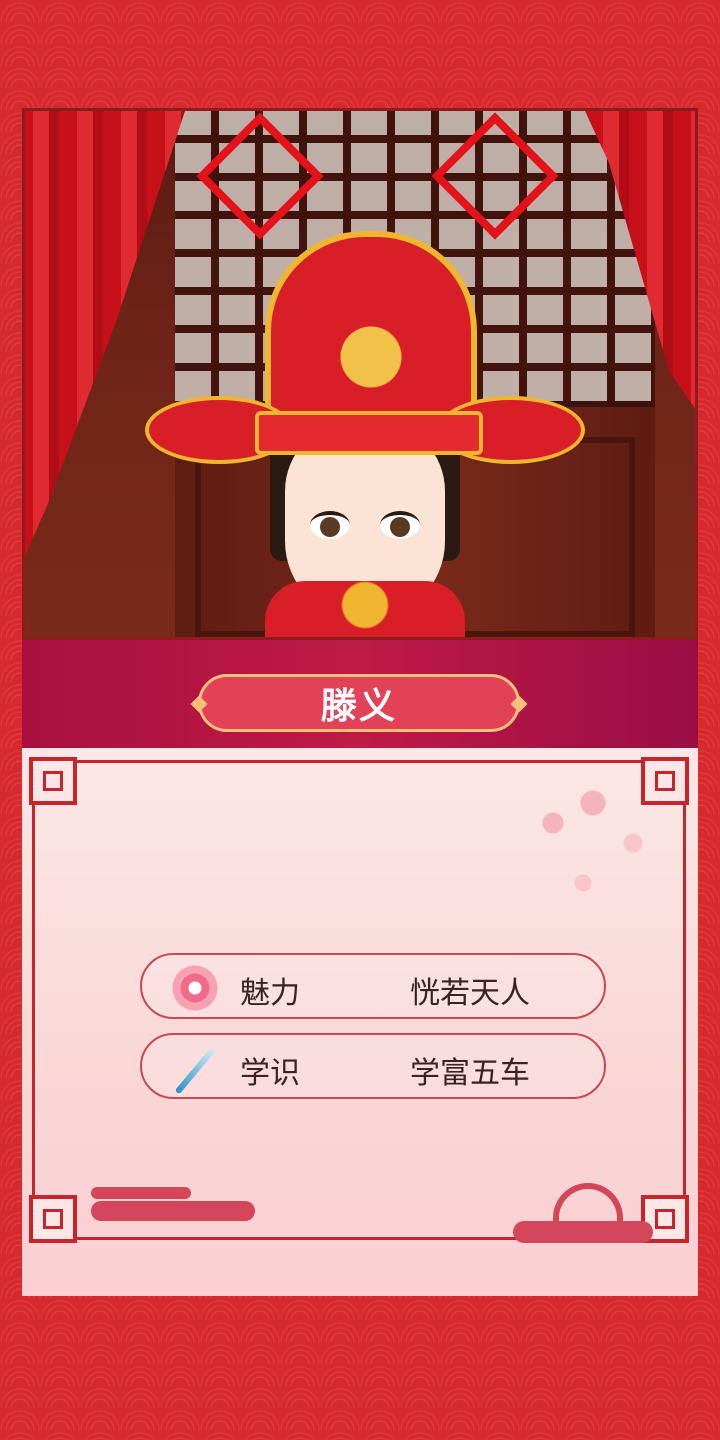  Describe the element at coordinates (373, 1066) in the screenshot. I see `stat-row-knowledge: 学识 学富五车` at that location.